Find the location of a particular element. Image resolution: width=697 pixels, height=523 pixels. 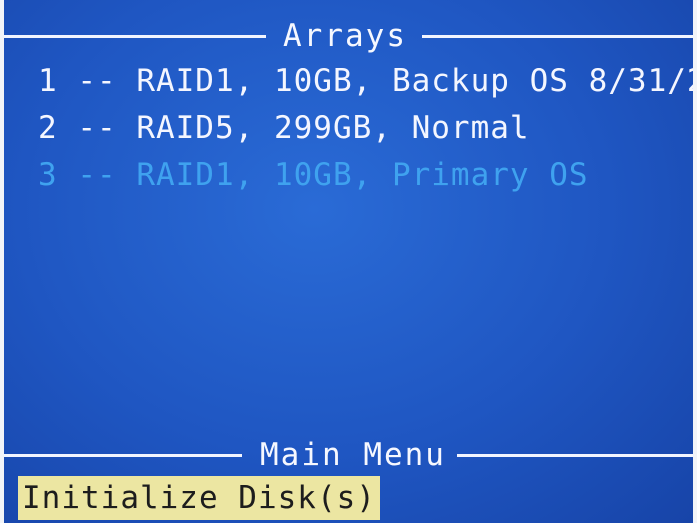

menu-item-initialize-disks: Initialize Disk(s) is located at coordinates (199, 498).